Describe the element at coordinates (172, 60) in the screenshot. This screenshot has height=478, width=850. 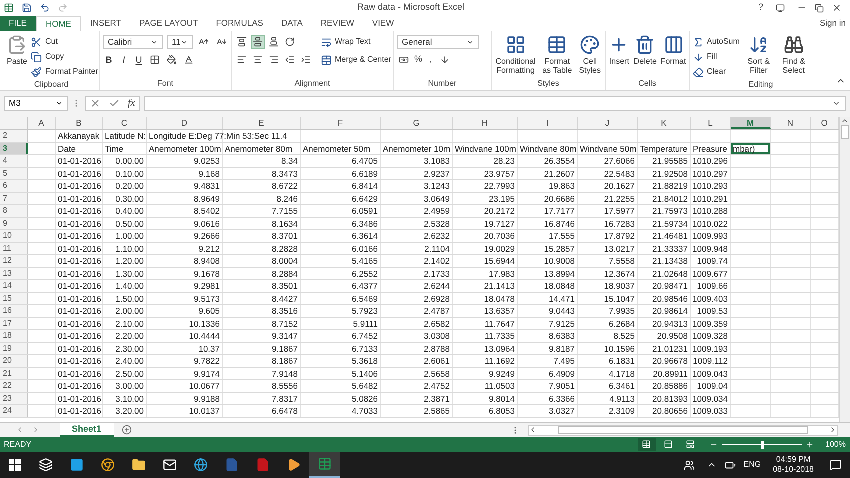
I see `fill-color-button` at that location.